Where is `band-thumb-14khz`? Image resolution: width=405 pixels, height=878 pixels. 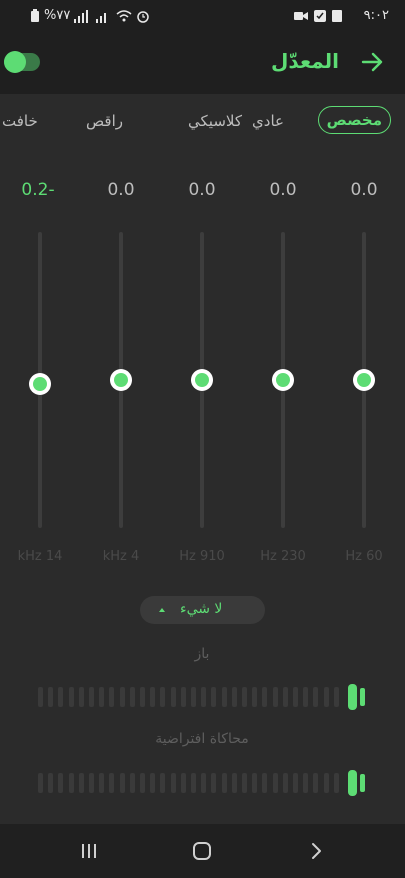 band-thumb-14khz is located at coordinates (40, 383).